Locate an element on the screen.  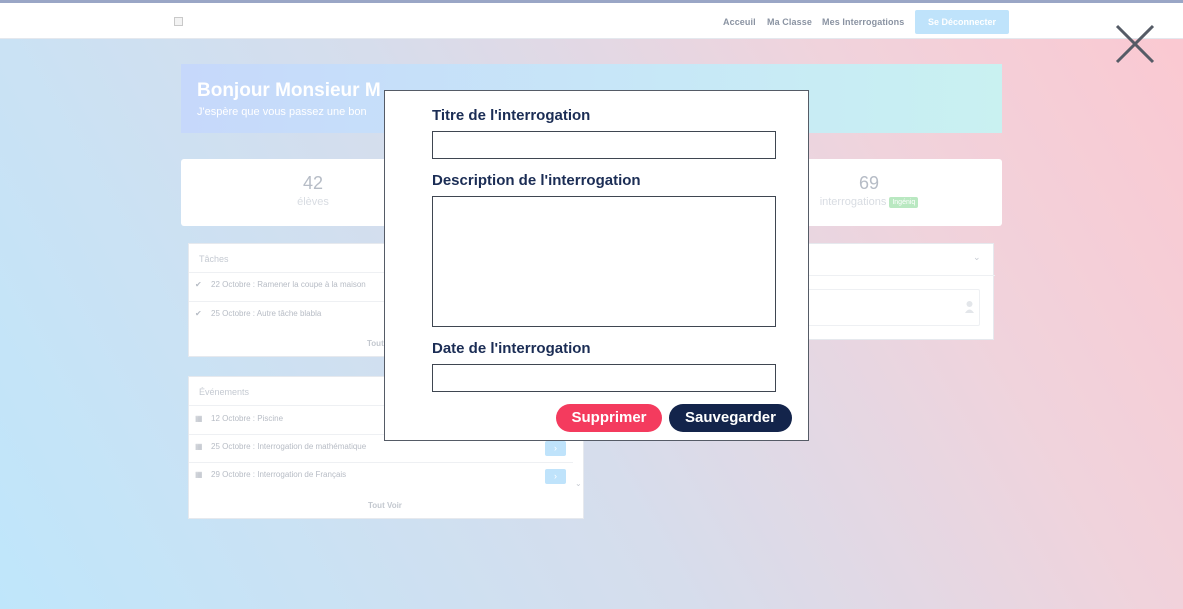
nav-link-my-quizzes: Mes Interrogations is located at coordinates (863, 22).